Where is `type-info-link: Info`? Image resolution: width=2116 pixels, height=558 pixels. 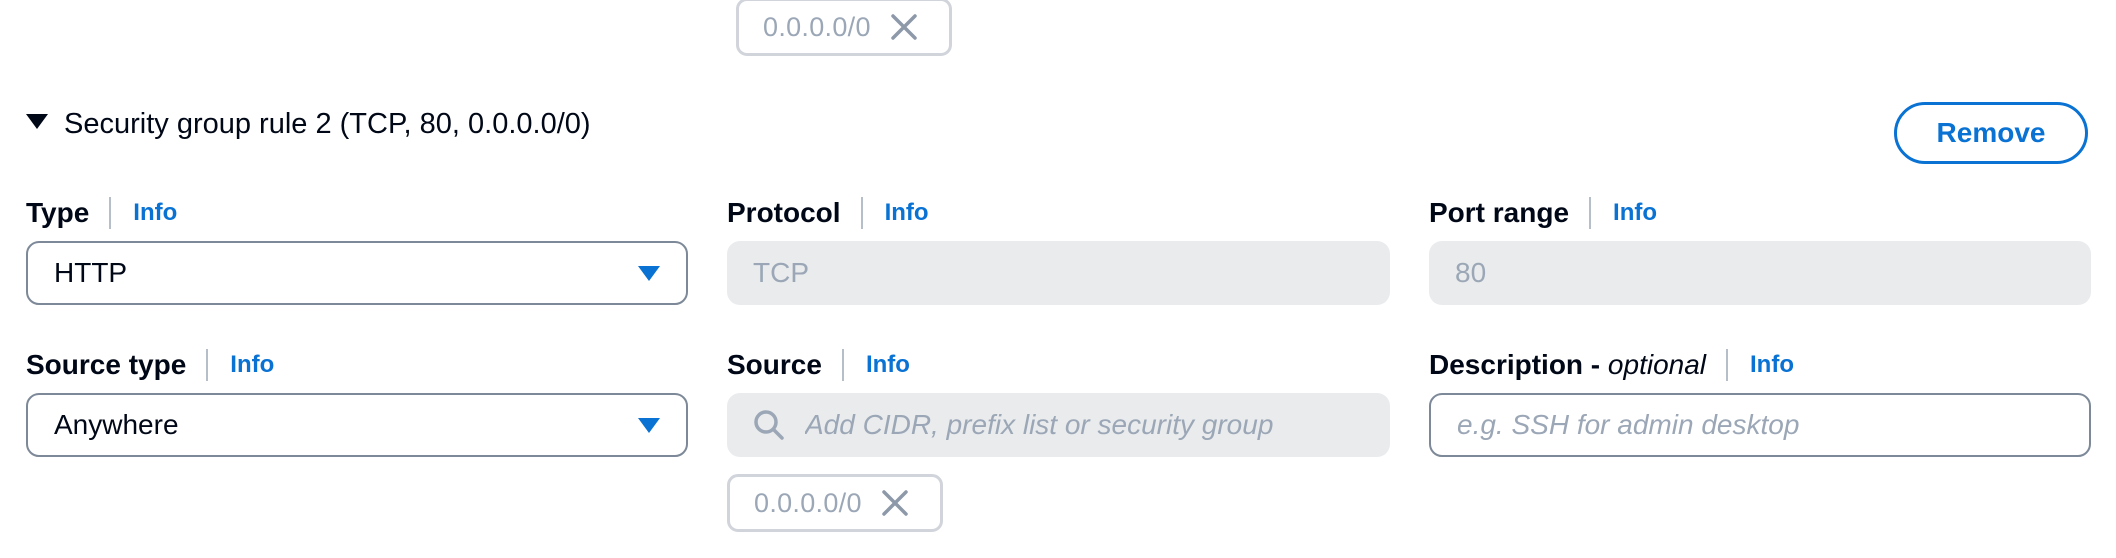 type-info-link: Info is located at coordinates (155, 213).